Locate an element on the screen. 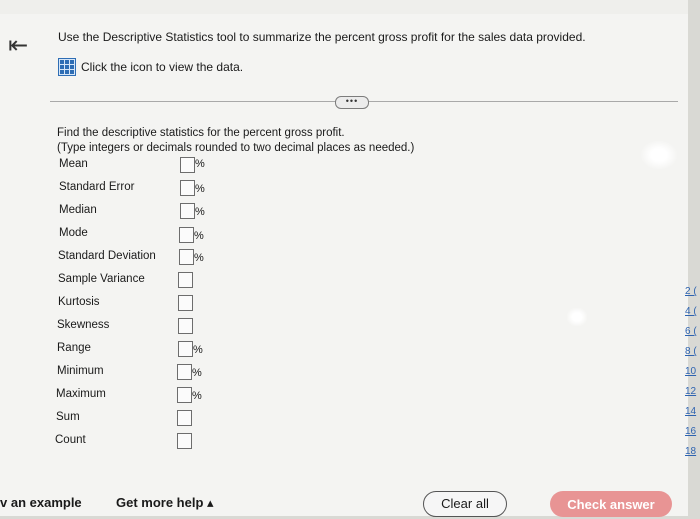 The image size is (700, 519). top-strip is located at coordinates (344, 7).